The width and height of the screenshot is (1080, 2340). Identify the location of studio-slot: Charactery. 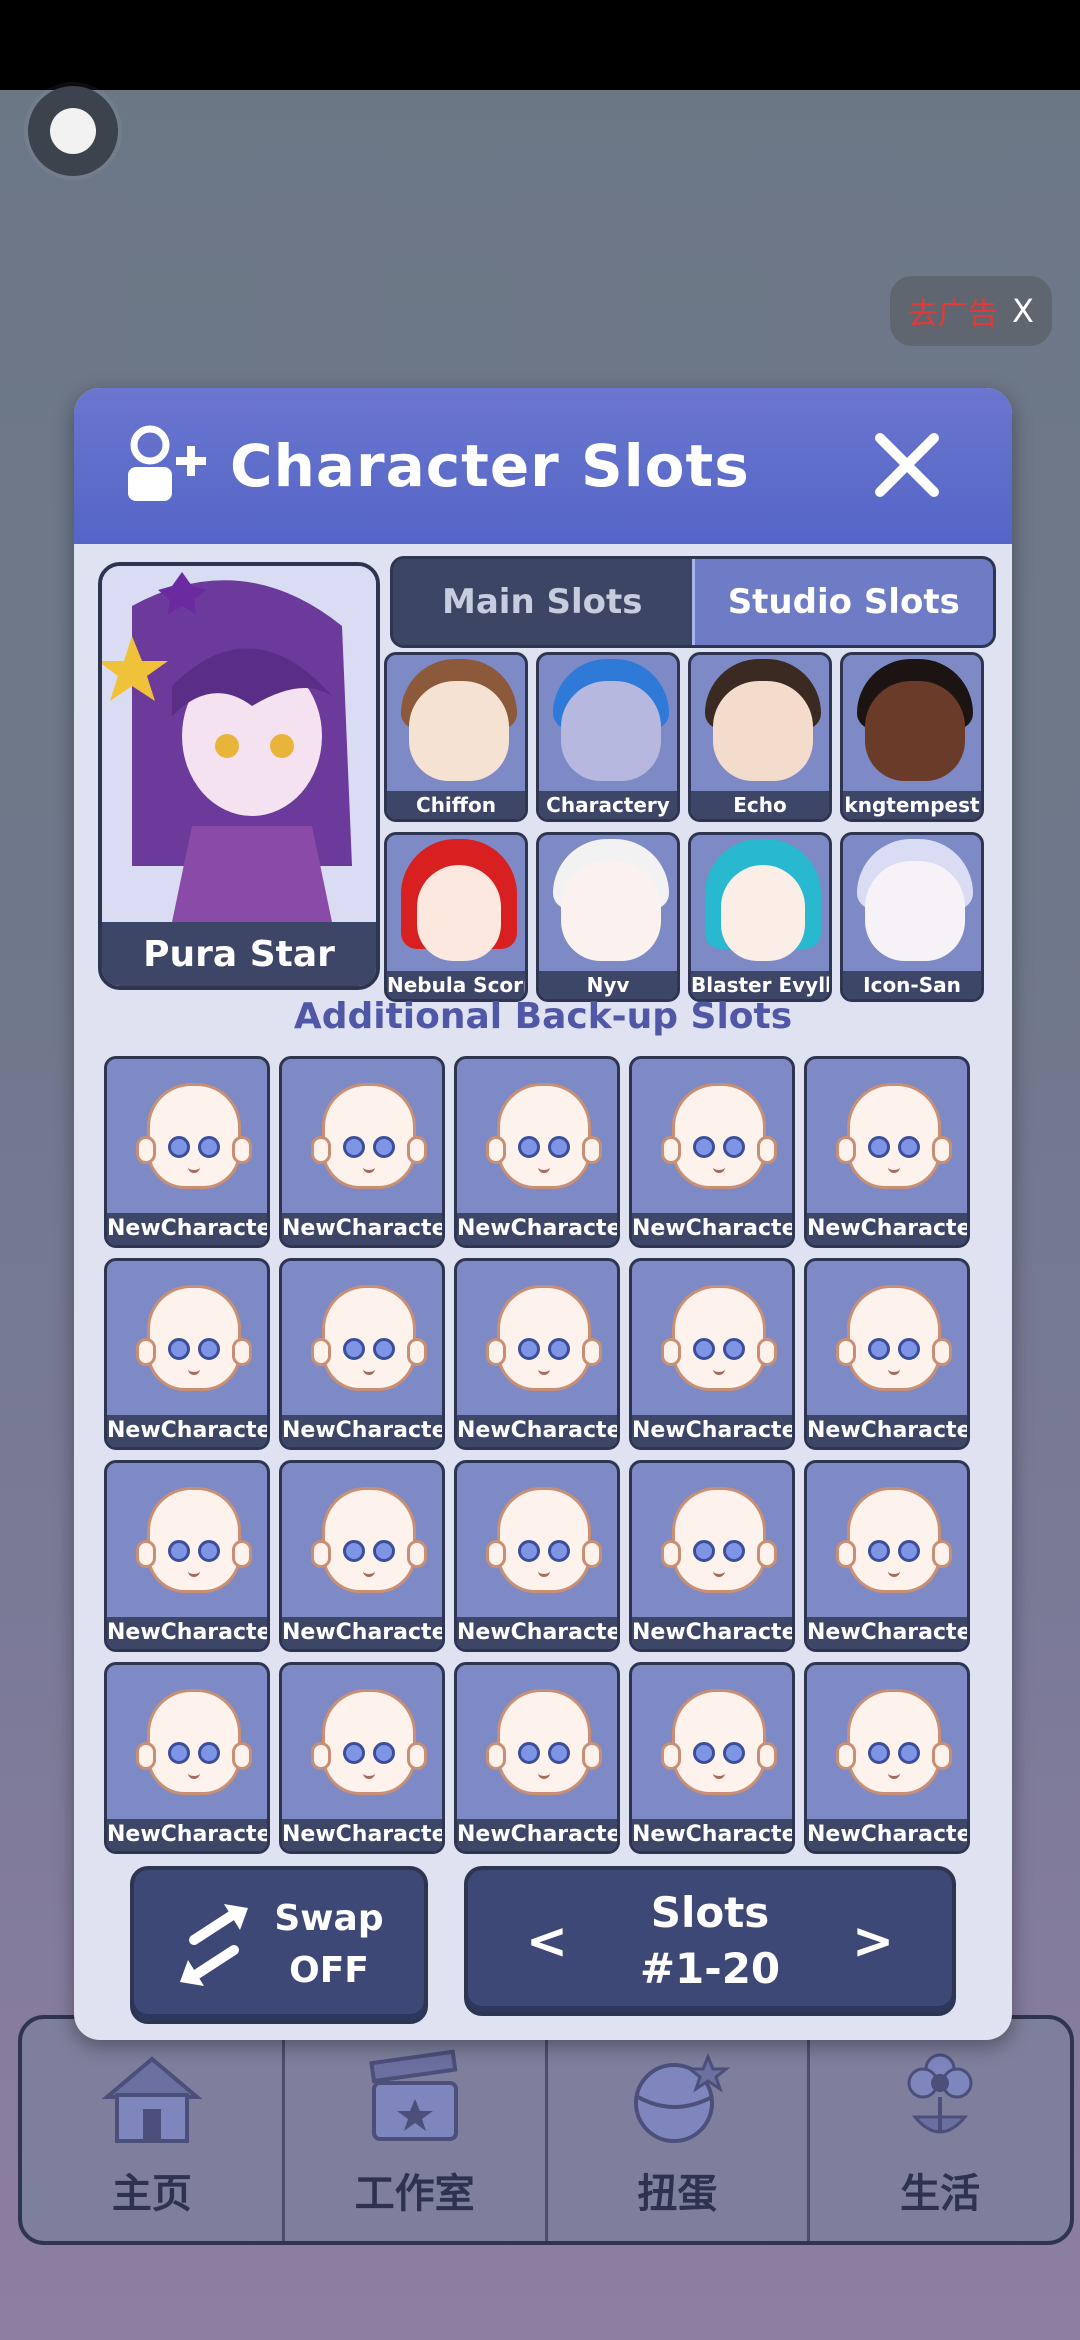
(608, 737).